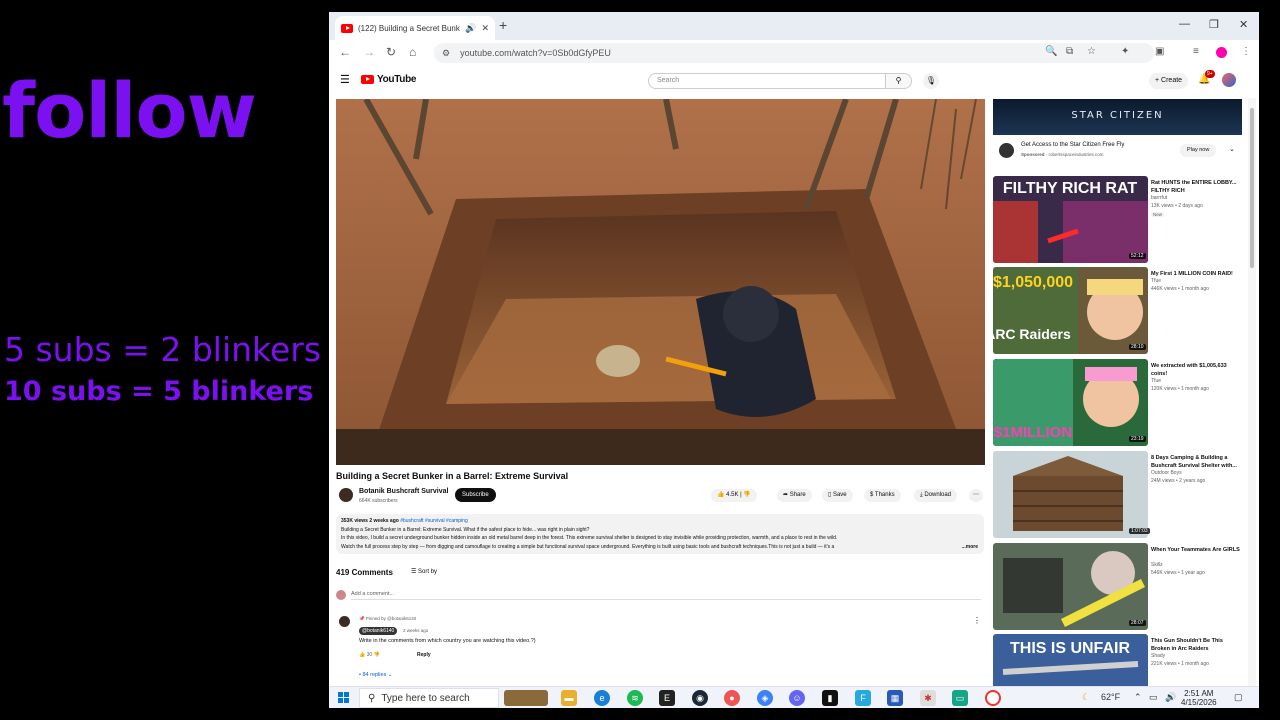 The width and height of the screenshot is (1280, 720). I want to click on zoom-icon: 🔍, so click(1051, 51).